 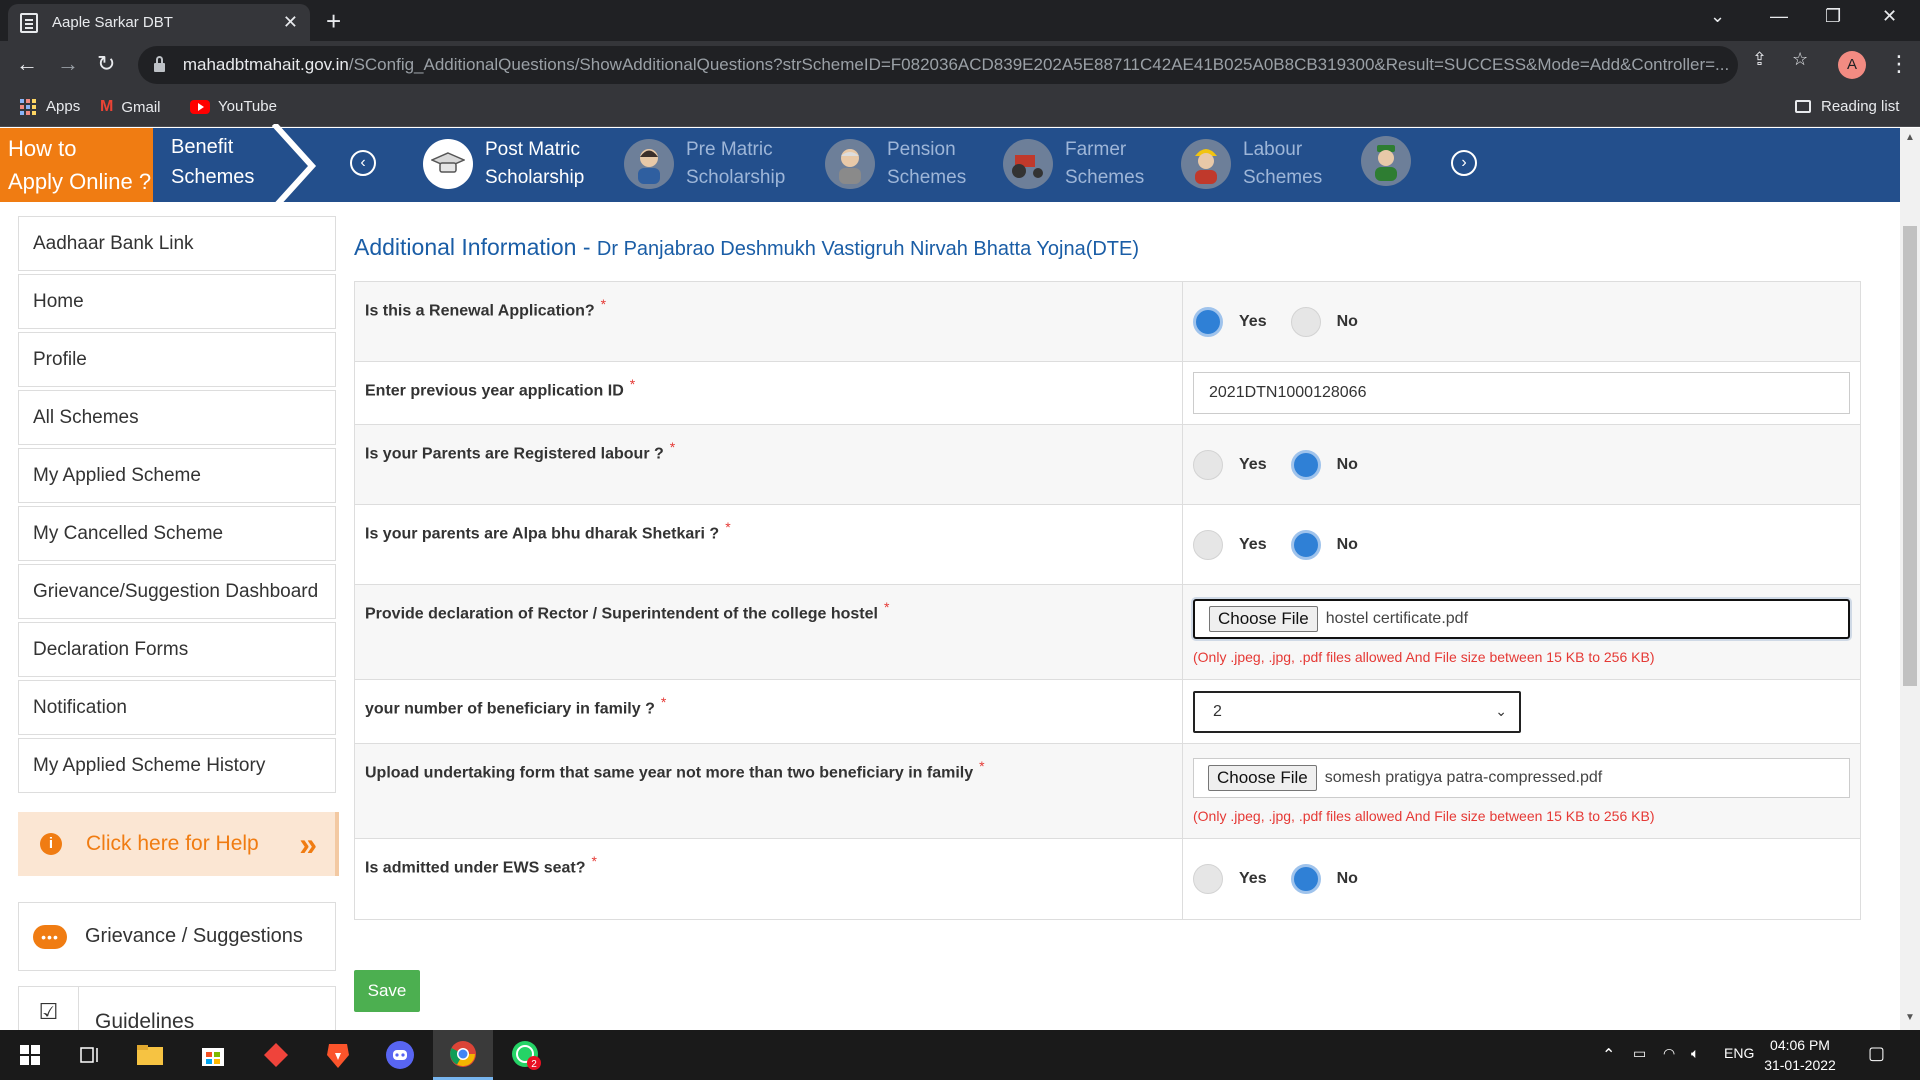 I want to click on notification-center-icon: ▢, so click(x=1876, y=1053).